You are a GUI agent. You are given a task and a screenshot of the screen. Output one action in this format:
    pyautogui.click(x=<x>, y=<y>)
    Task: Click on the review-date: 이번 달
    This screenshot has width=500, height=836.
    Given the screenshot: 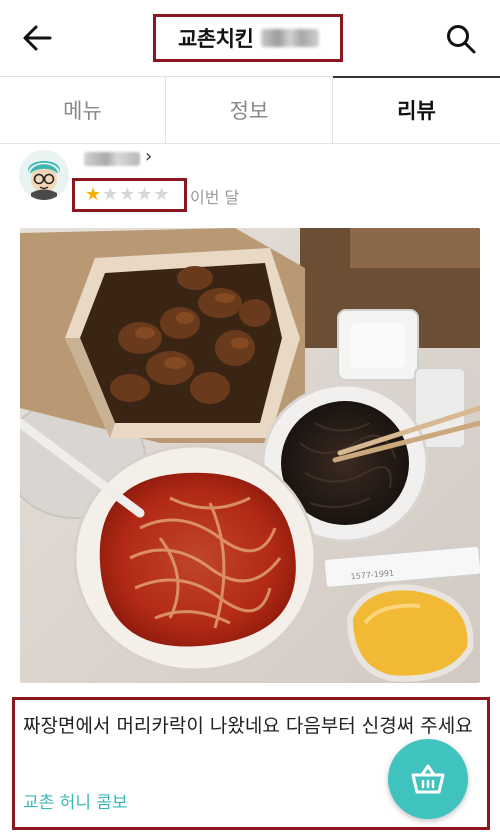 What is the action you would take?
    pyautogui.click(x=215, y=197)
    